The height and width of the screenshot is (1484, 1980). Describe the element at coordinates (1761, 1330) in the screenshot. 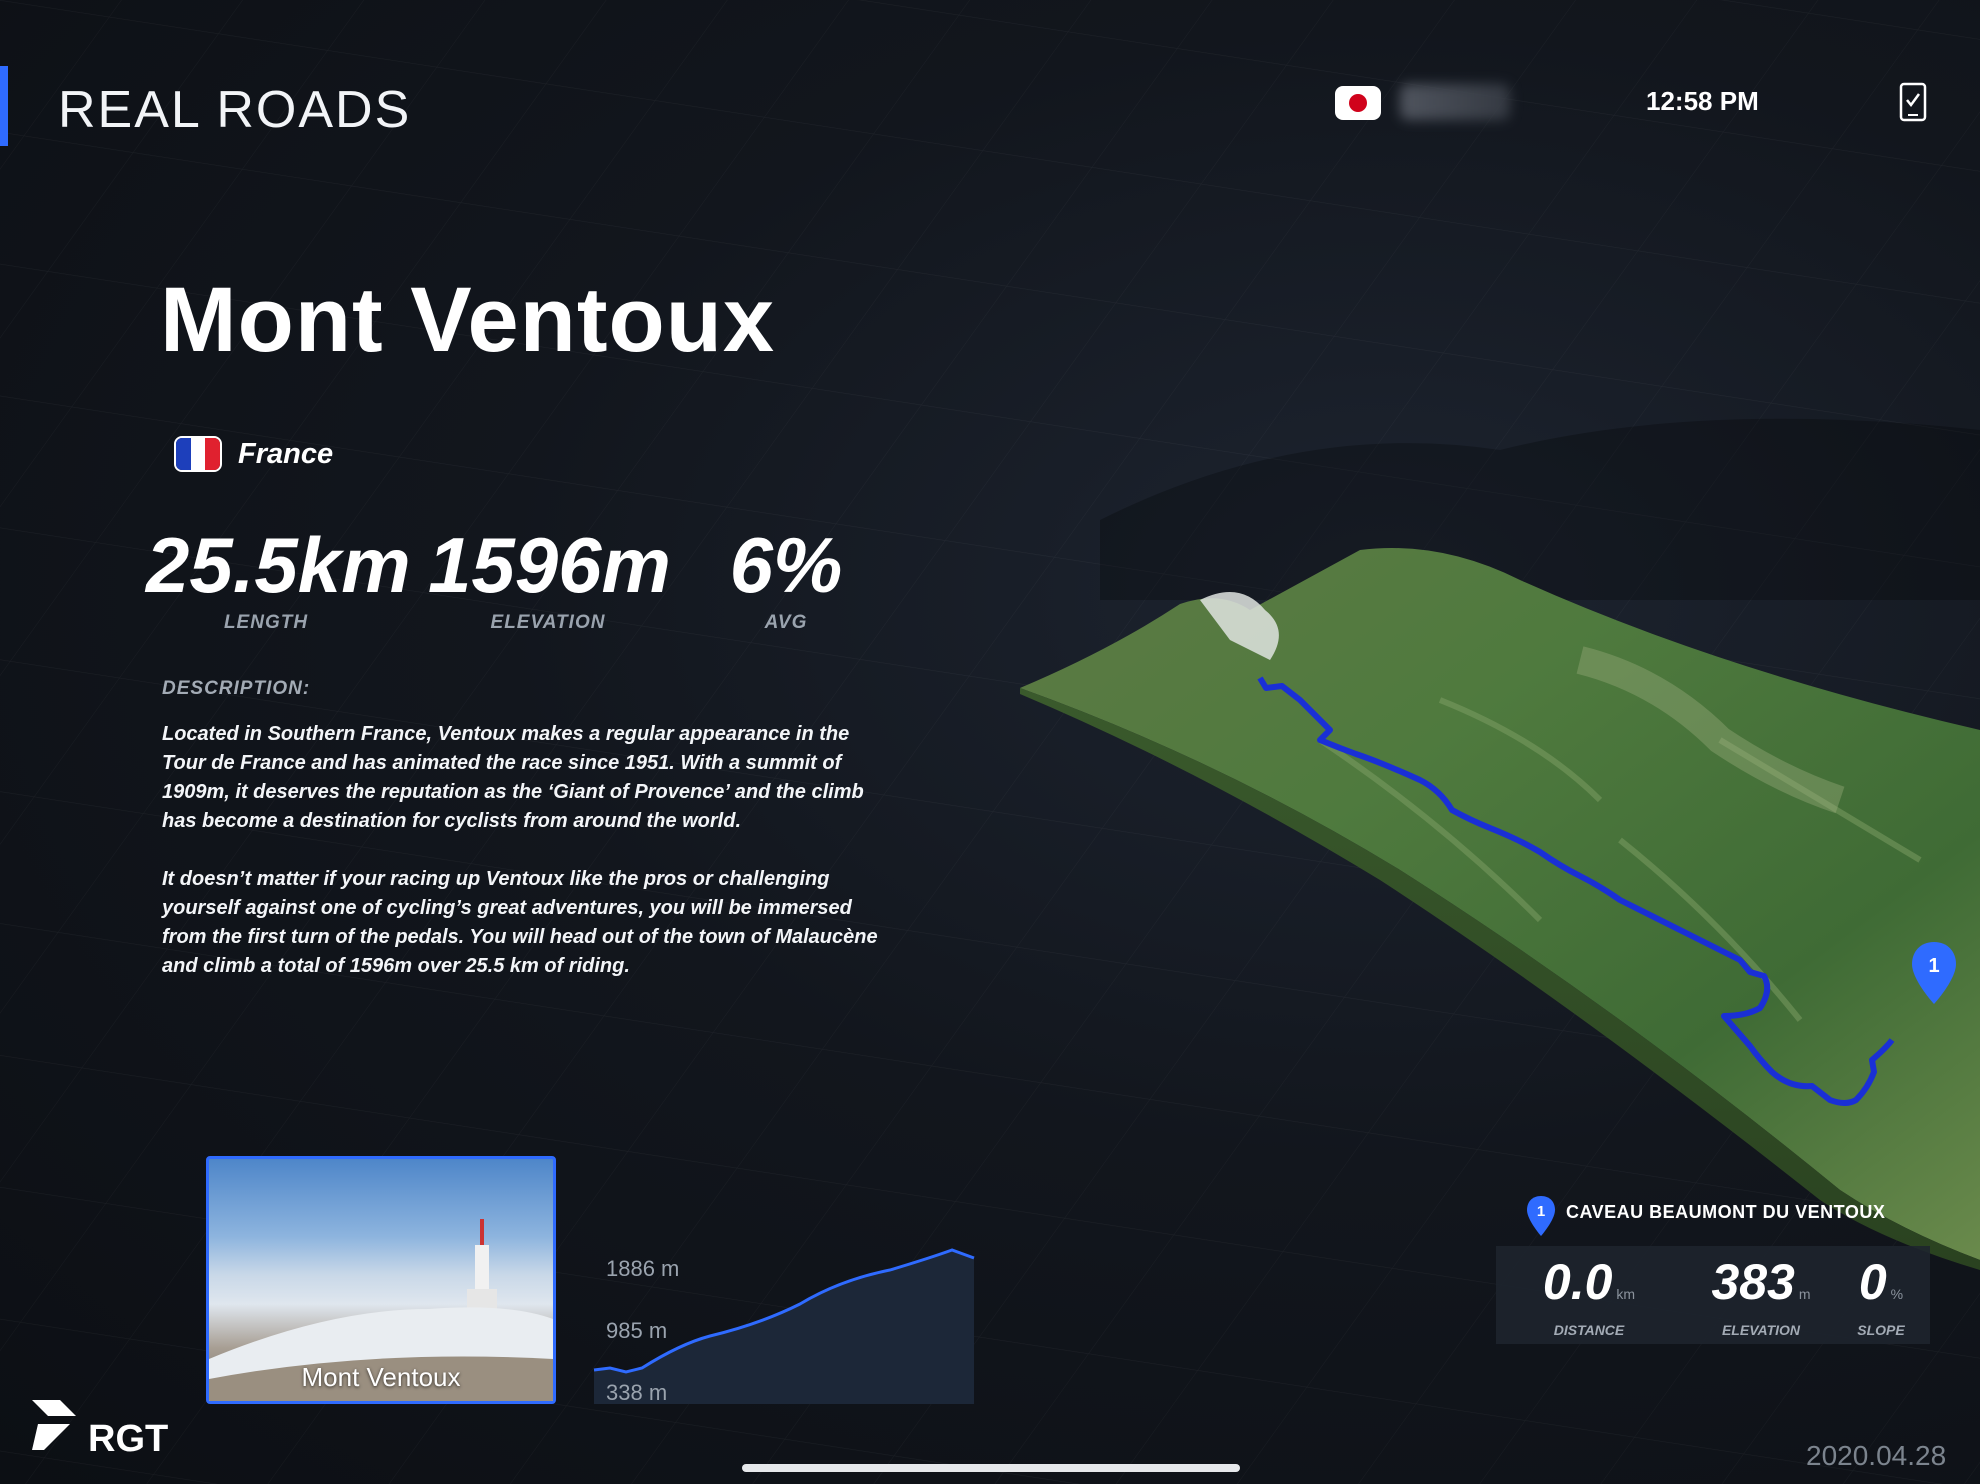

I see `poi-stat-label: ELEVATION` at that location.